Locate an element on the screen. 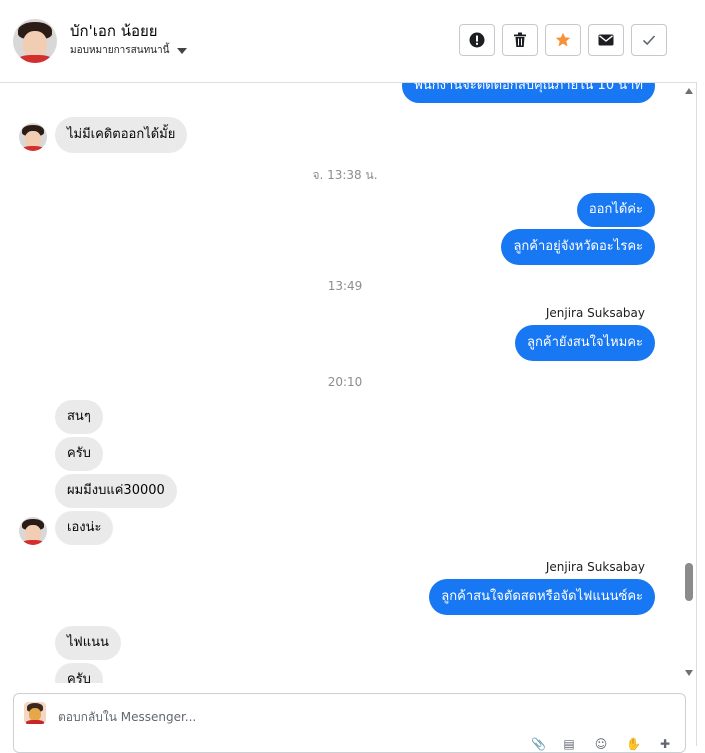 Image resolution: width=705 pixels, height=753 pixels. star-button is located at coordinates (563, 40).